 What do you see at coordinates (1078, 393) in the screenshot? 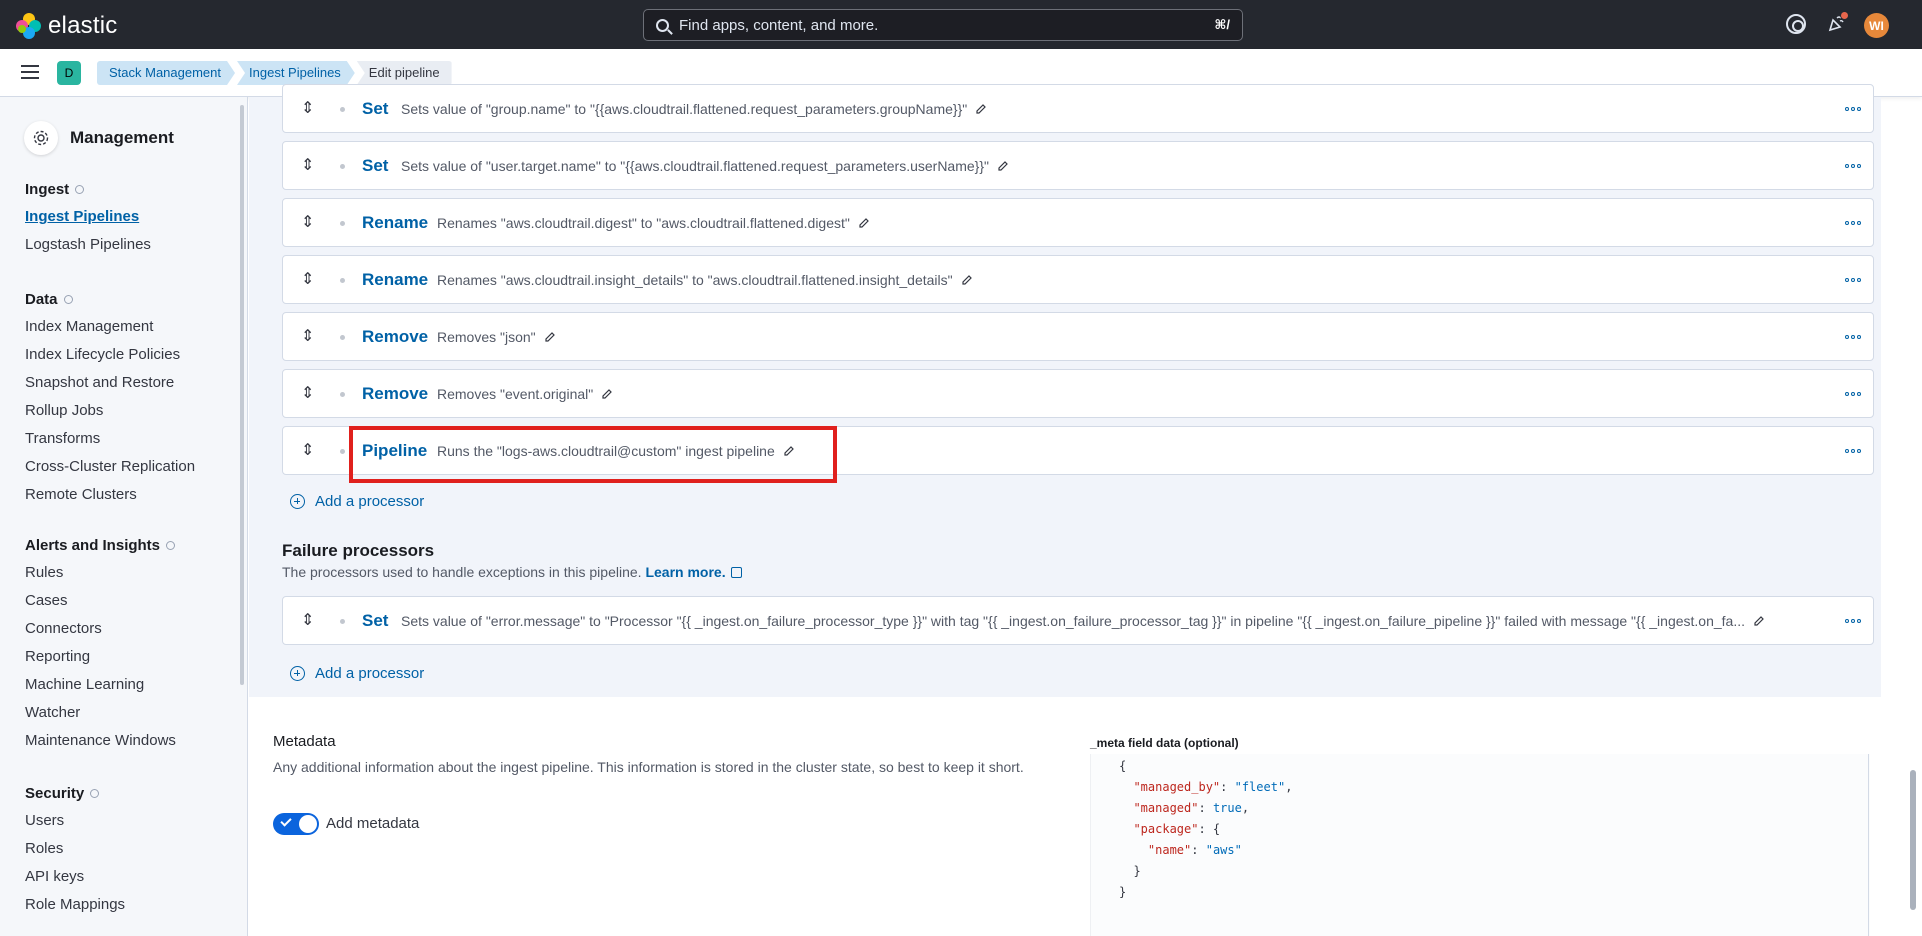
I see `processor-row: ⇕ Remove Removes "event.original"` at bounding box center [1078, 393].